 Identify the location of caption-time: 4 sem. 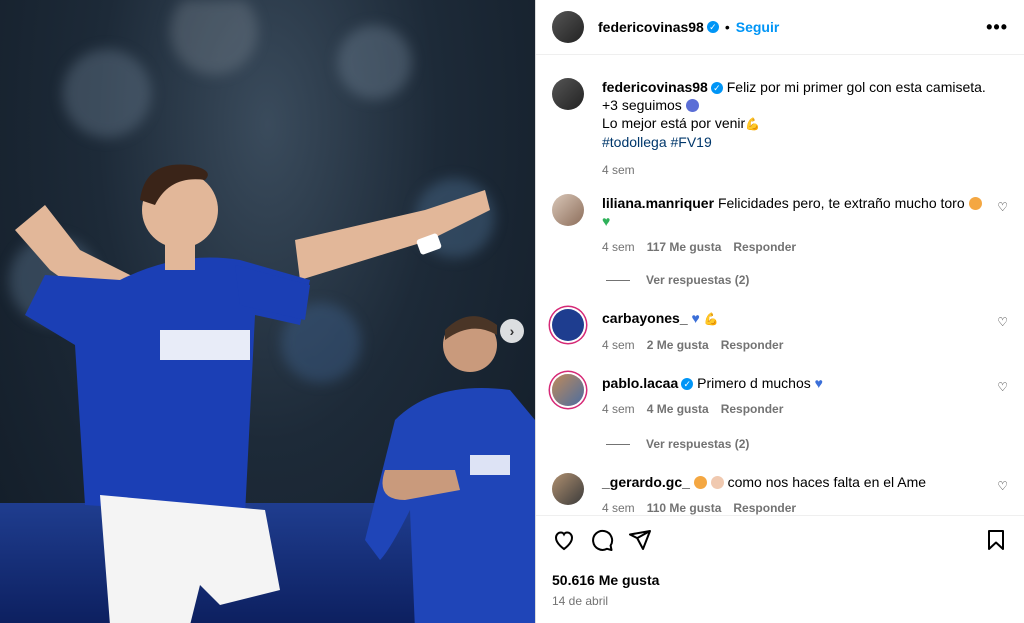
(618, 170).